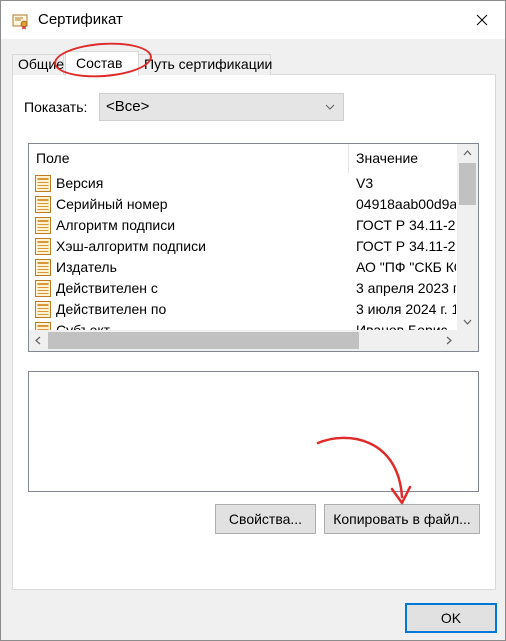  I want to click on scroll-right-button, so click(448, 340).